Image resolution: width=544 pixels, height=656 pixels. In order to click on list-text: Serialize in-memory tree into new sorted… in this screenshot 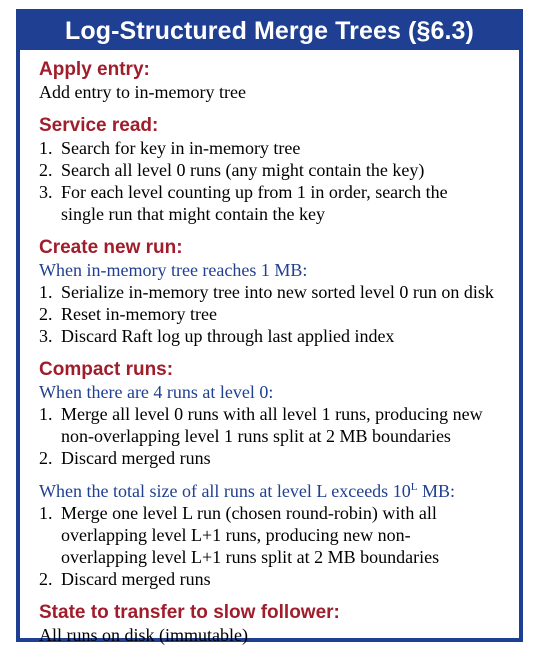, I will do `click(277, 292)`.